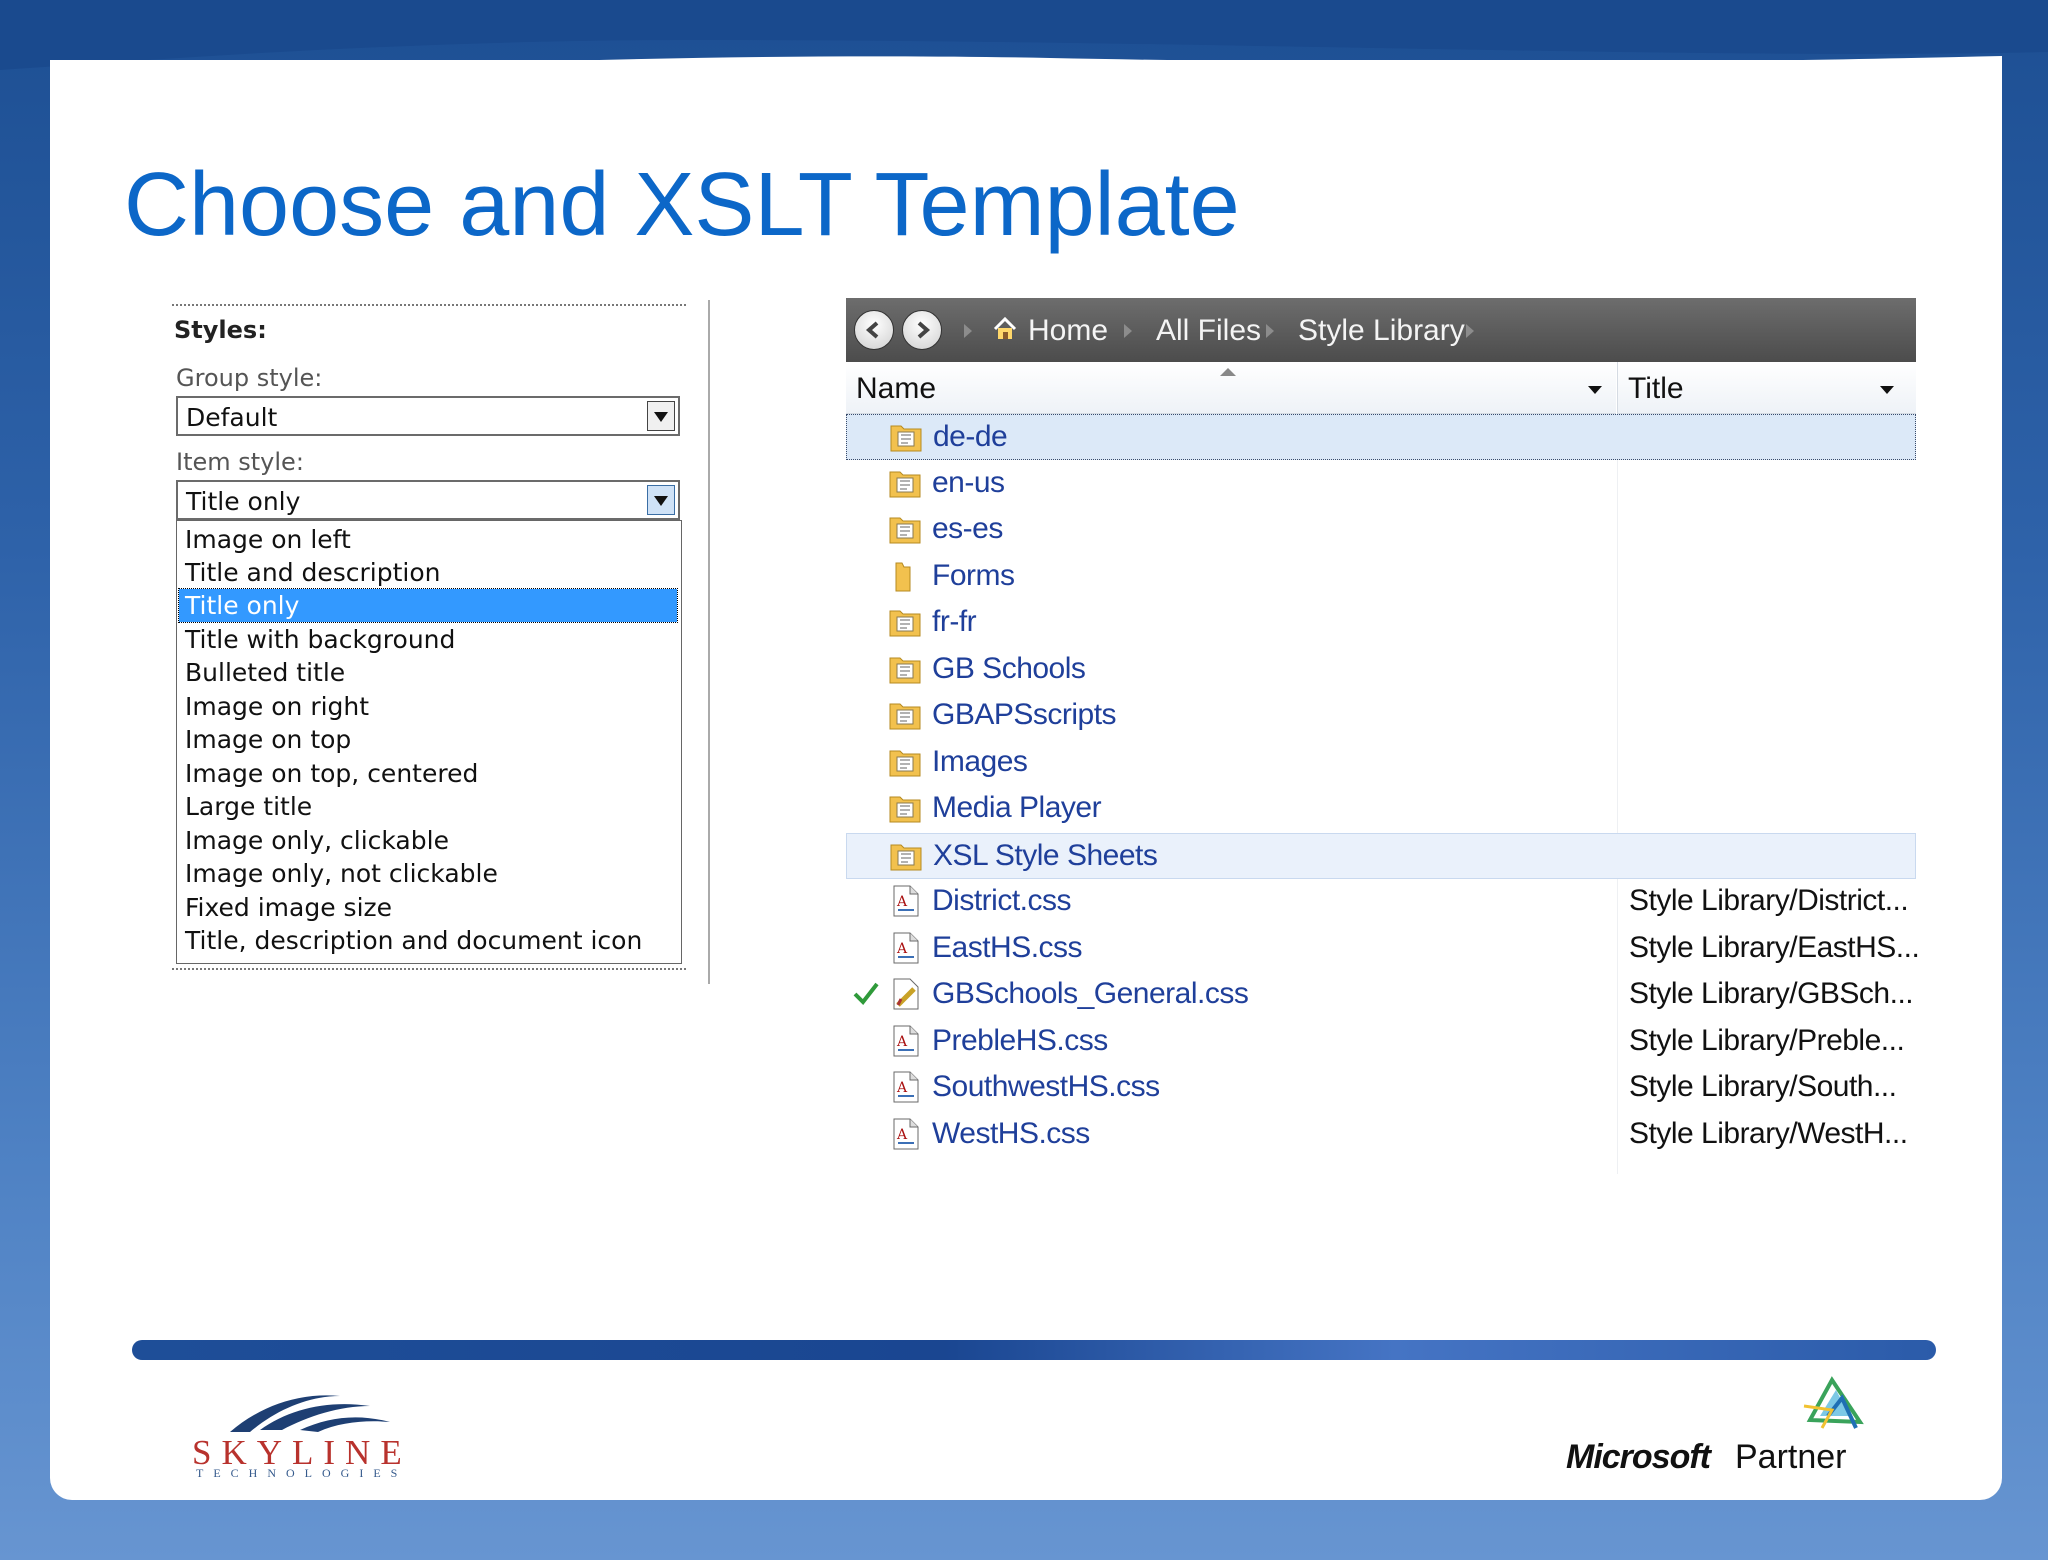 Image resolution: width=2048 pixels, height=1560 pixels. What do you see at coordinates (428, 539) in the screenshot?
I see `option-image-on-left: Image on left` at bounding box center [428, 539].